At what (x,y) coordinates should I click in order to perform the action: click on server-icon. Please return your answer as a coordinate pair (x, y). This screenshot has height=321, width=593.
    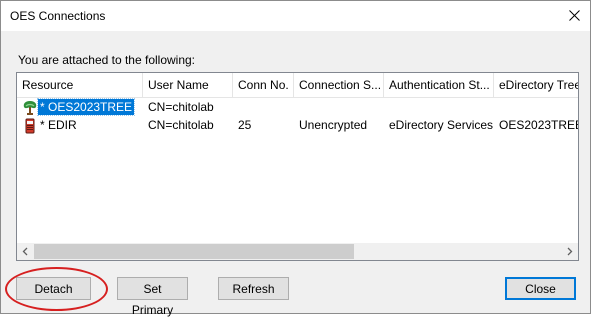
    Looking at the image, I should click on (30, 126).